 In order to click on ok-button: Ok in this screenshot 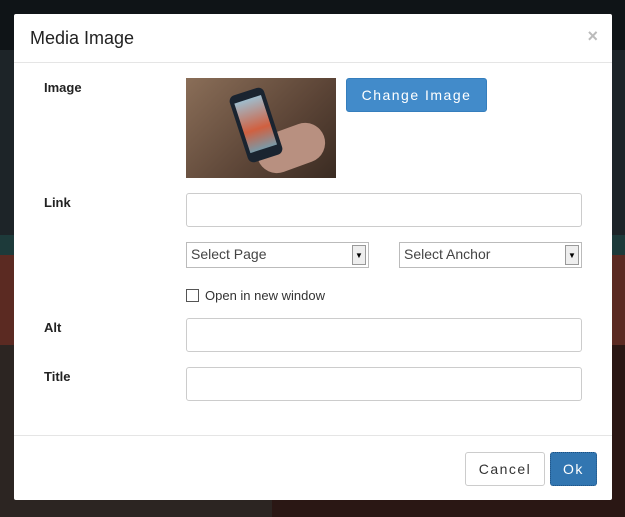, I will do `click(573, 469)`.